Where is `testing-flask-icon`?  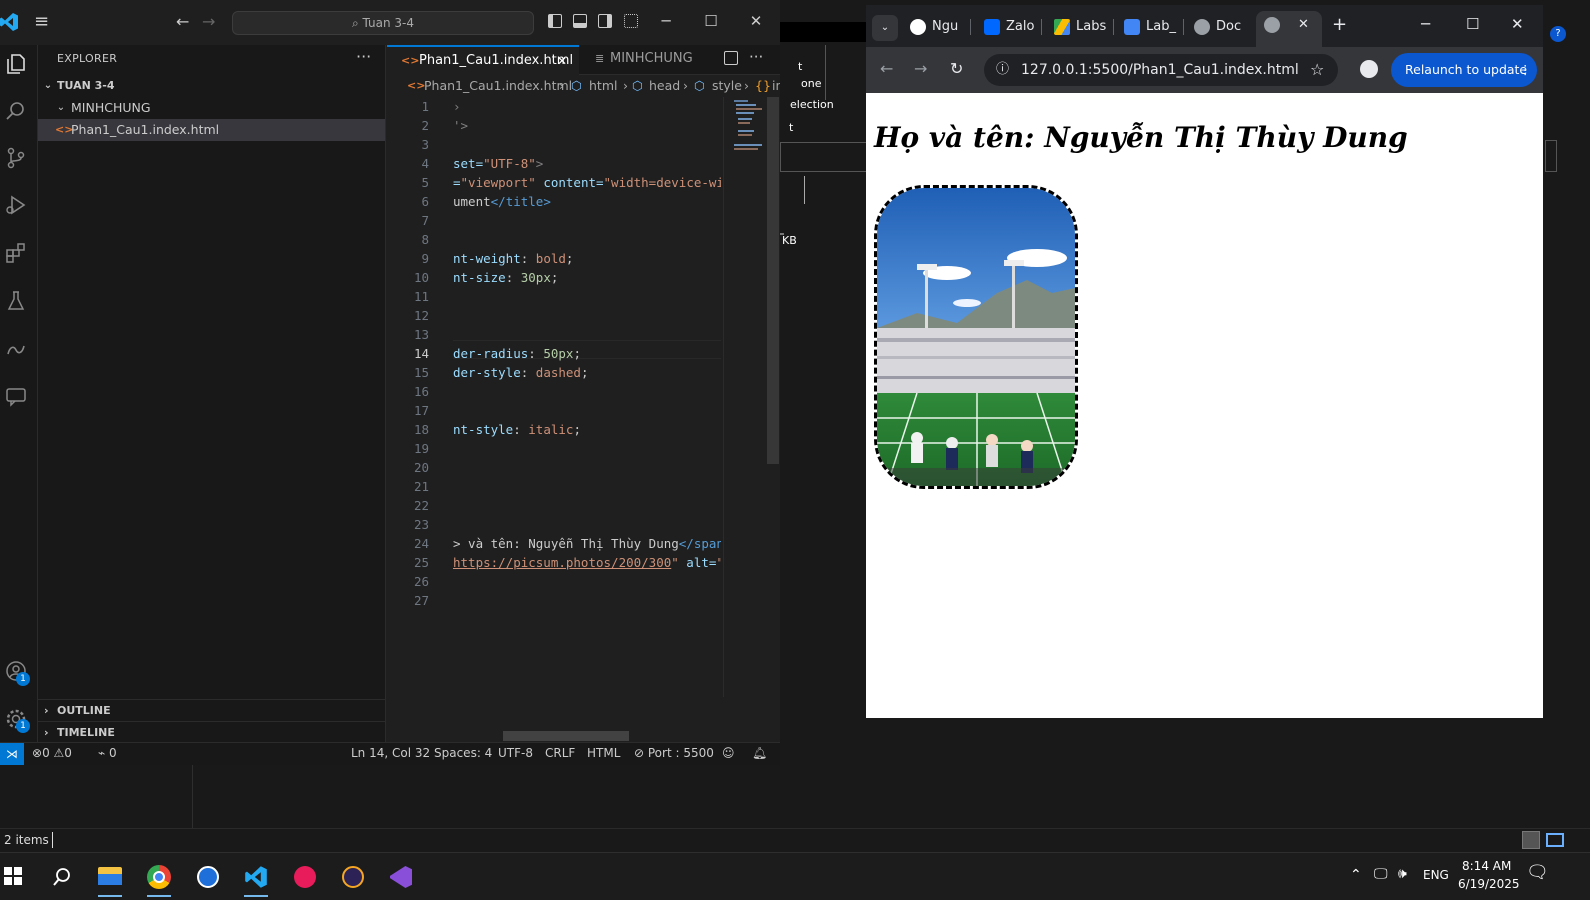 testing-flask-icon is located at coordinates (16, 301).